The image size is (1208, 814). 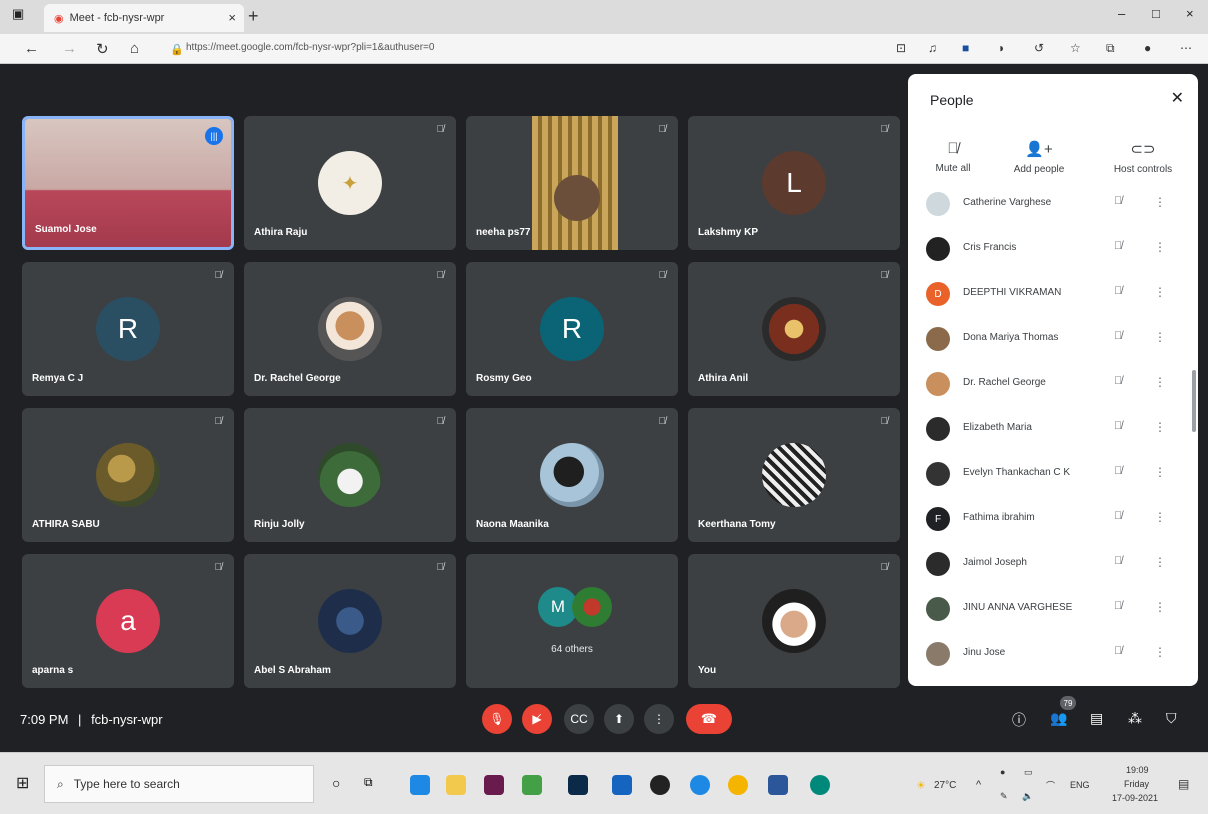 I want to click on mute-all-button: 🎙̸ Mute all, so click(x=953, y=157).